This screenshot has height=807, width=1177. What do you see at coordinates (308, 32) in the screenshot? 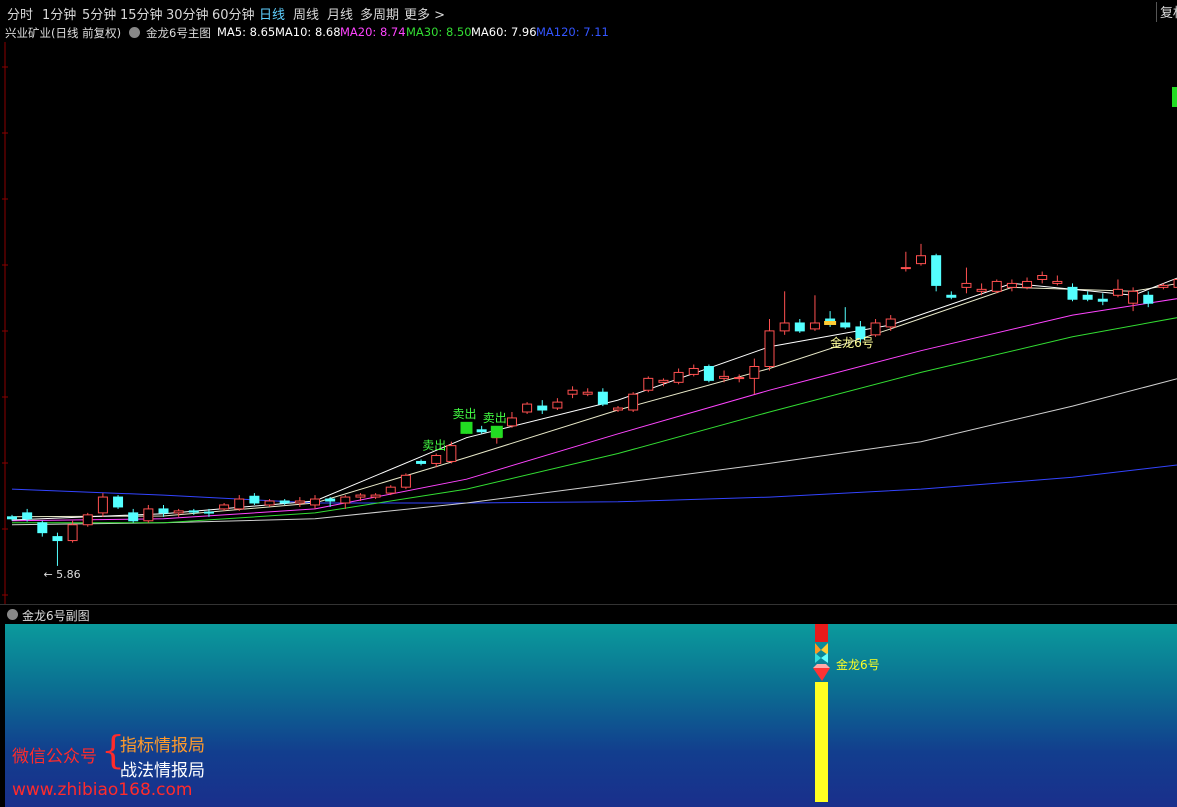
I see `ma10-legend: MA10: 8.68` at bounding box center [308, 32].